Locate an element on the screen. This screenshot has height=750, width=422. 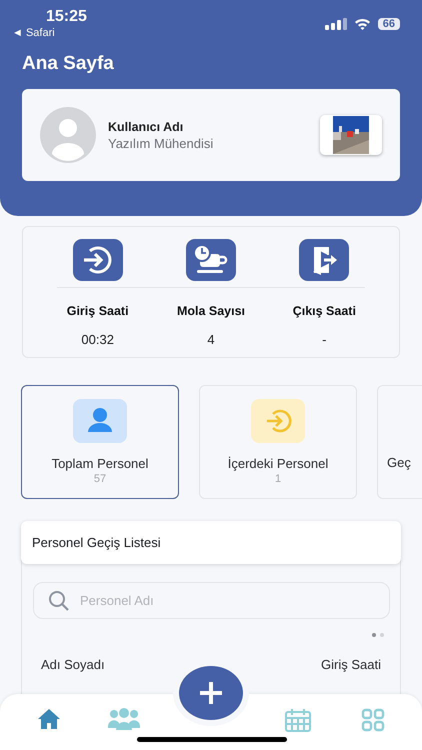
section-title: Personel Geçiş Listesi is located at coordinates (96, 542).